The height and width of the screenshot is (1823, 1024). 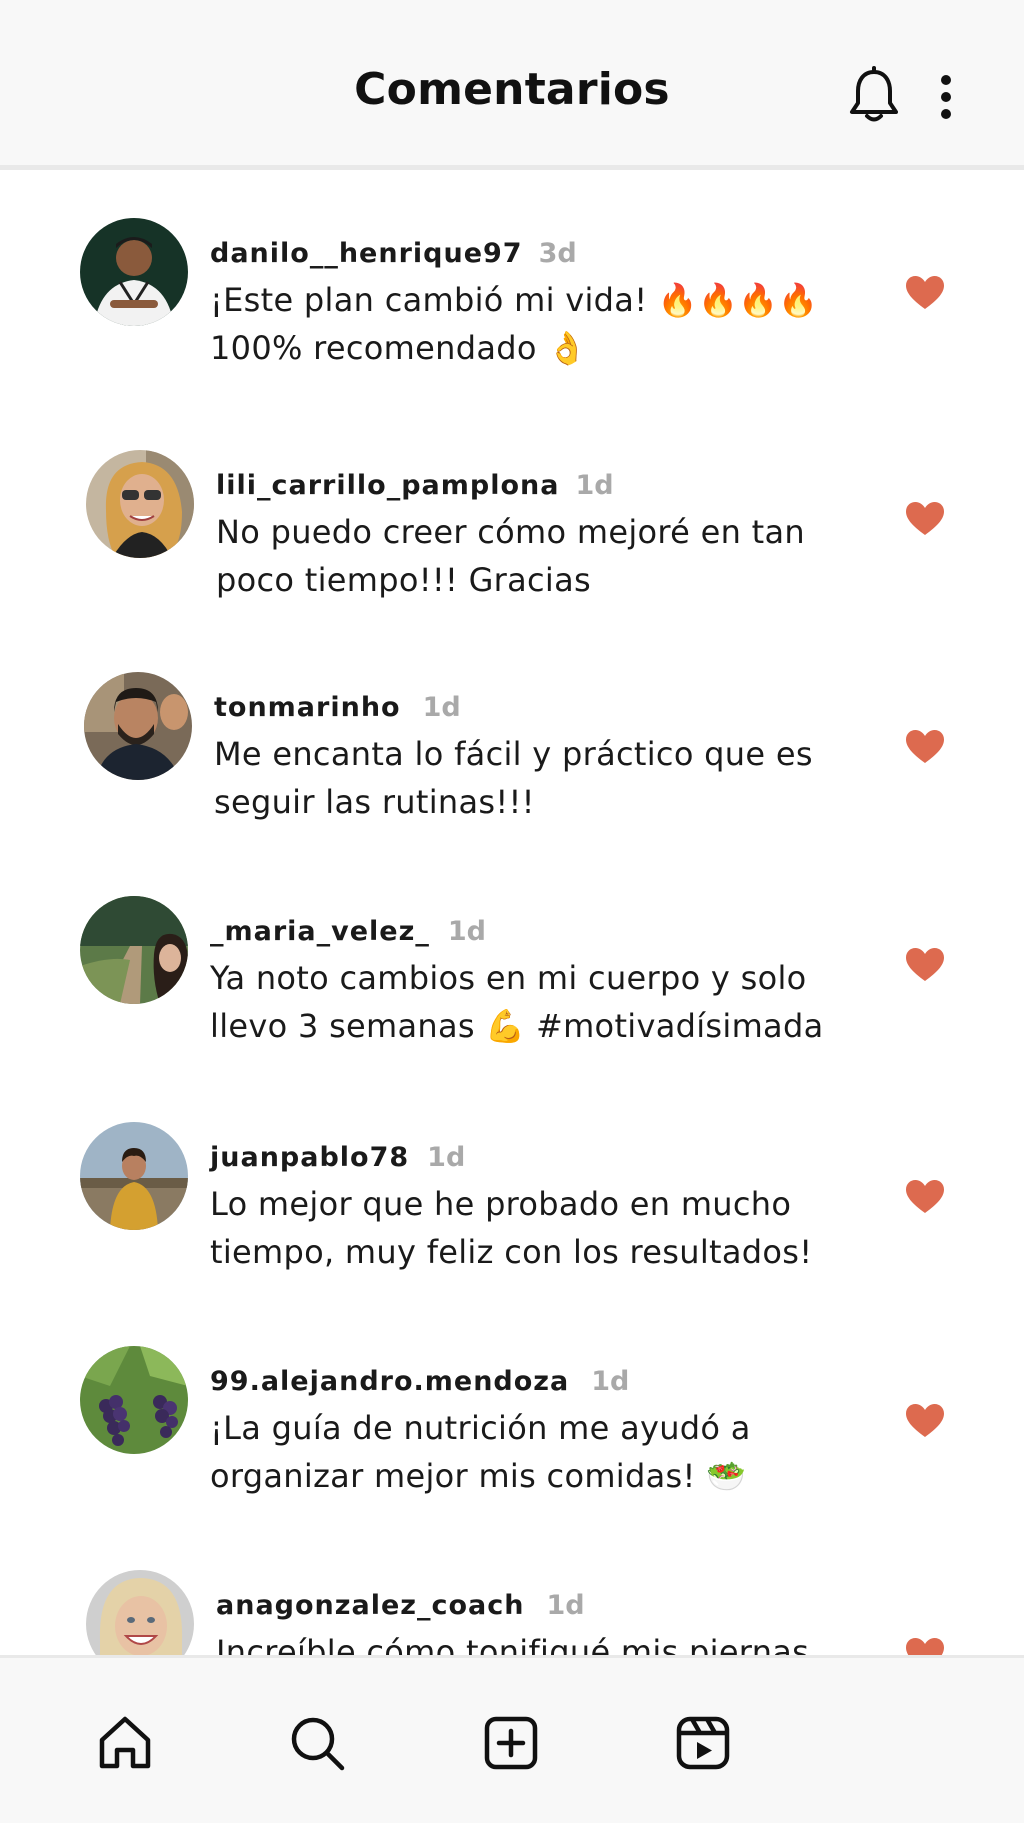 I want to click on bottom-nav, so click(x=512, y=1739).